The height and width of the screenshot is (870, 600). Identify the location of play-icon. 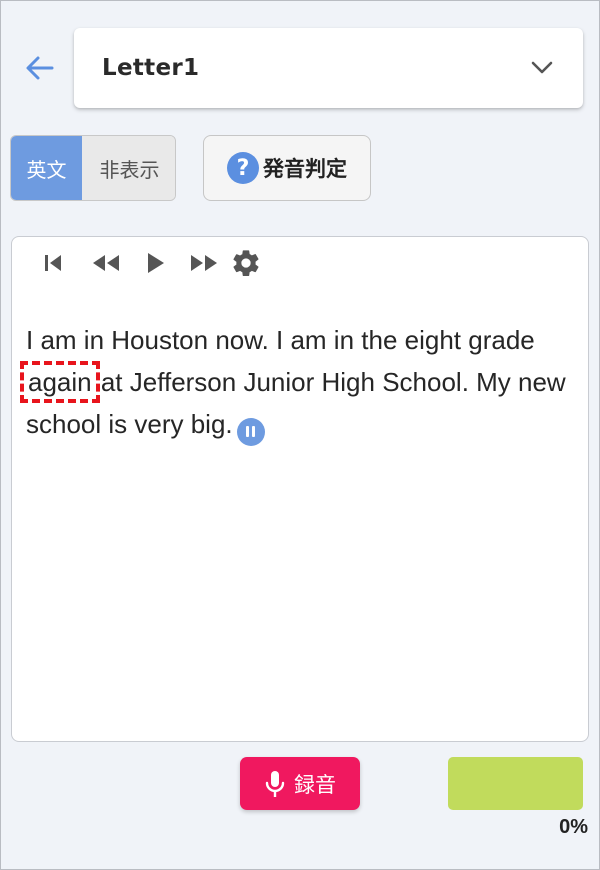
(156, 263).